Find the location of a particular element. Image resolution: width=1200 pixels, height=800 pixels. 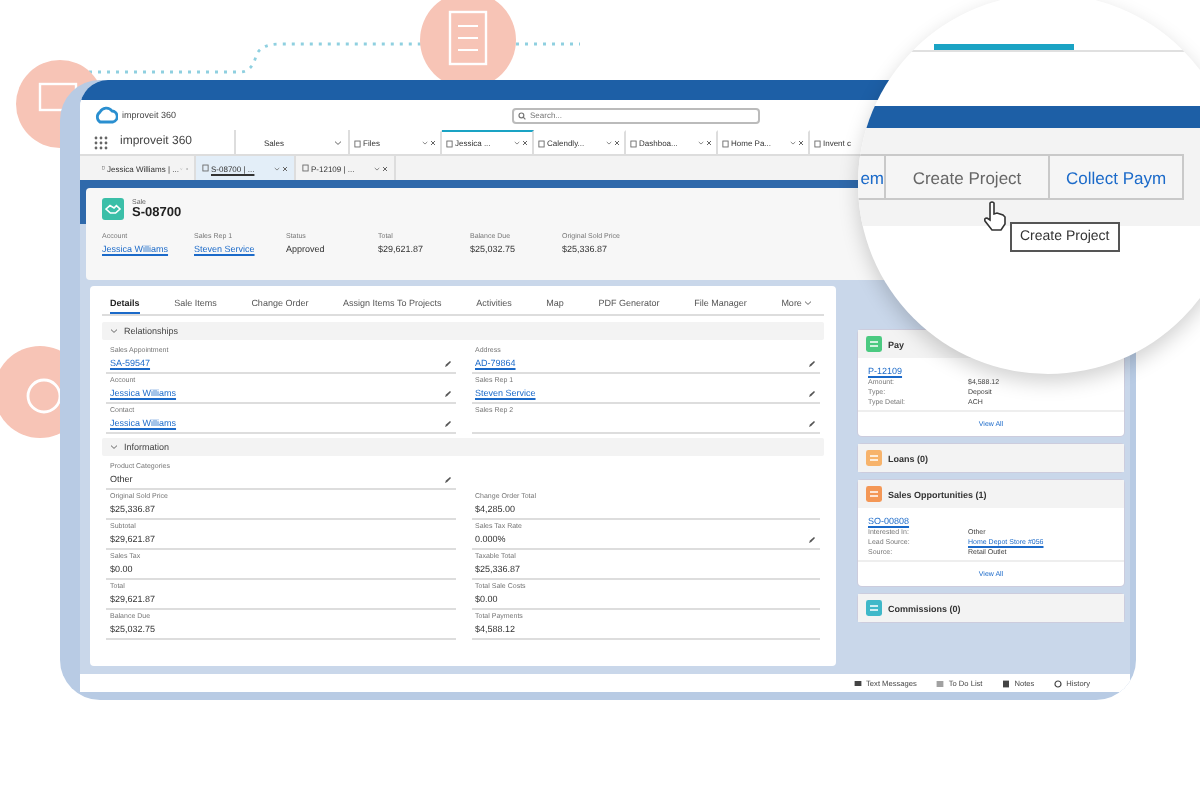

clock-icon is located at coordinates (1058, 683).